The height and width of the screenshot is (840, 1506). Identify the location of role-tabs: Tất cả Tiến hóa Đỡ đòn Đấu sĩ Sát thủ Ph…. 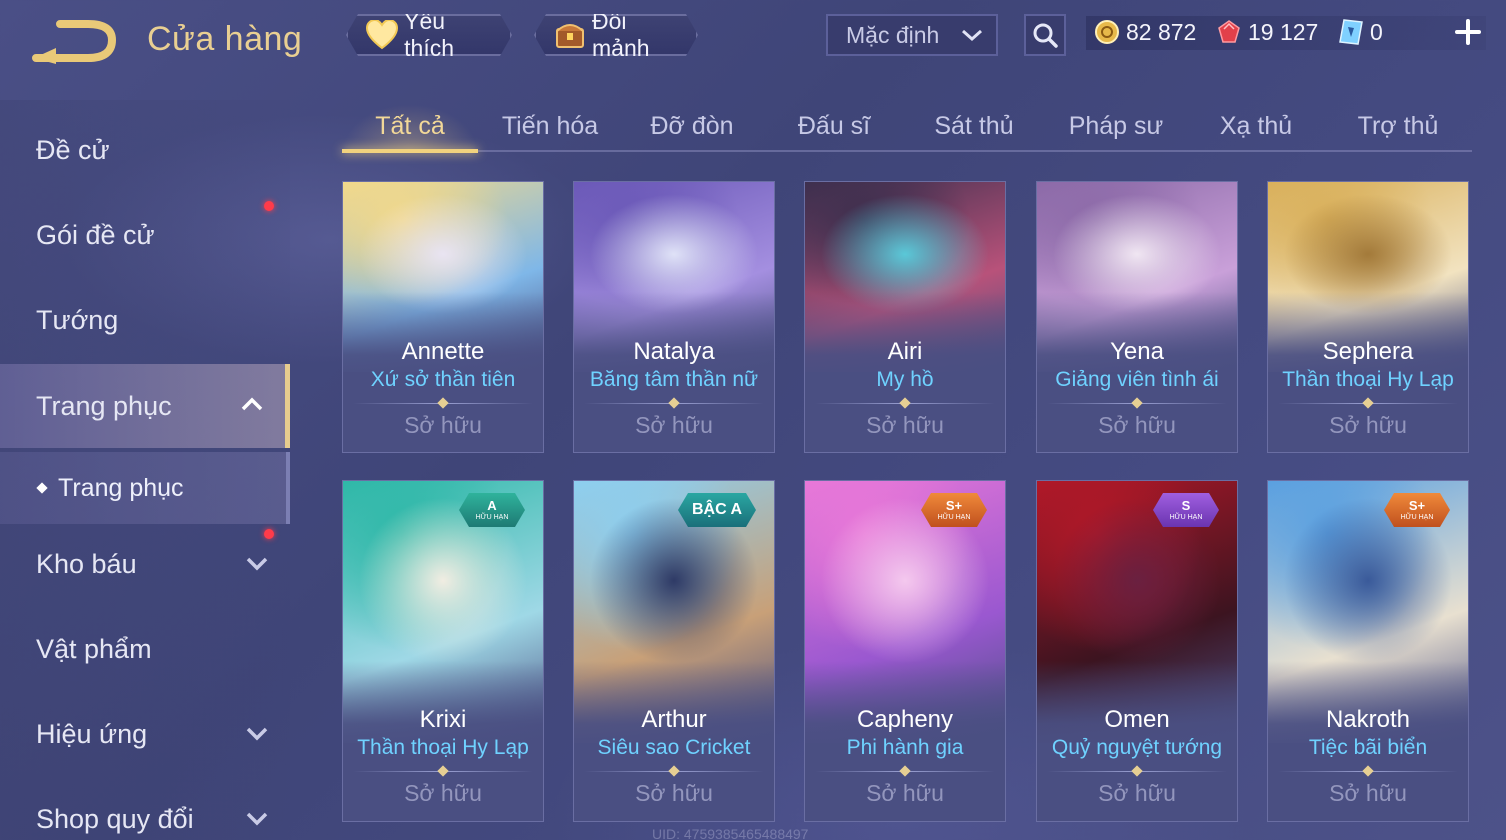
(906, 128).